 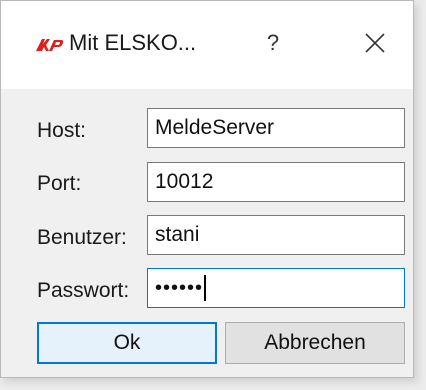 What do you see at coordinates (215, 127) in the screenshot?
I see `host-value: MeldeServer` at bounding box center [215, 127].